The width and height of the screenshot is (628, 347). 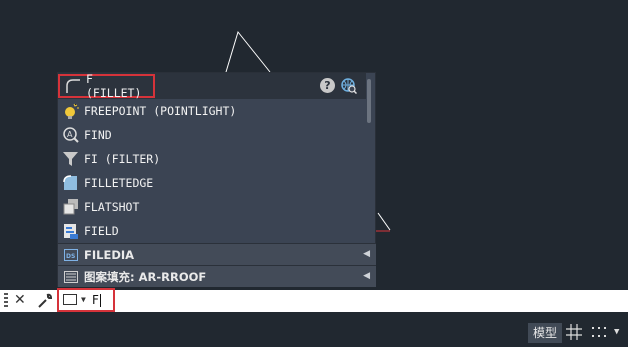 I want to click on find-icon: A, so click(x=71, y=135).